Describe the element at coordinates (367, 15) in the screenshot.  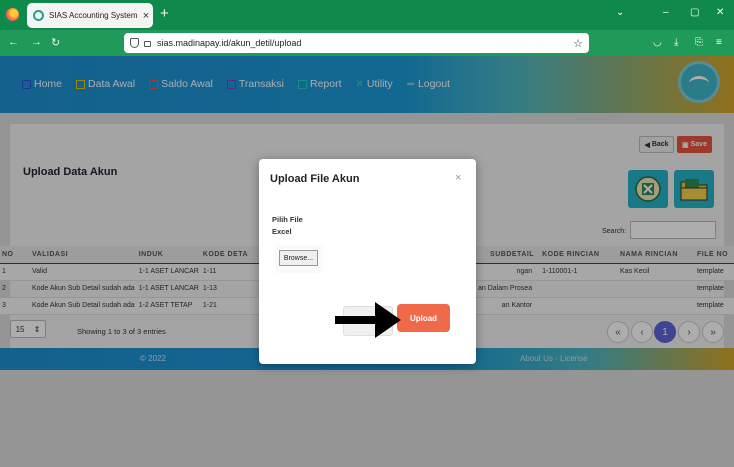
I see `browser-tab-bar: SIAS Accounting System × + ⌄ – ▢ ✕` at that location.